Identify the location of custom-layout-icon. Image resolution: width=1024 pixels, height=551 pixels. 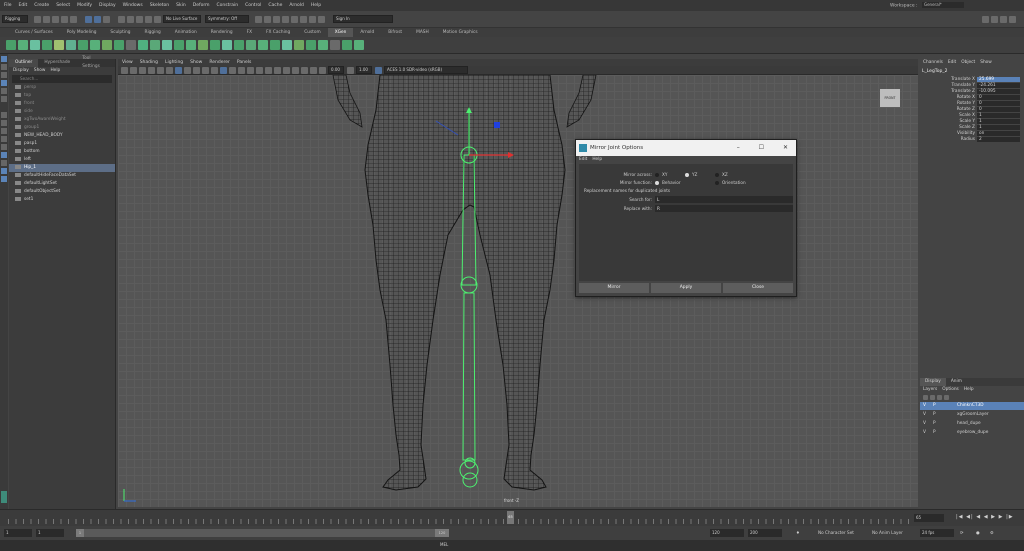
(4, 163).